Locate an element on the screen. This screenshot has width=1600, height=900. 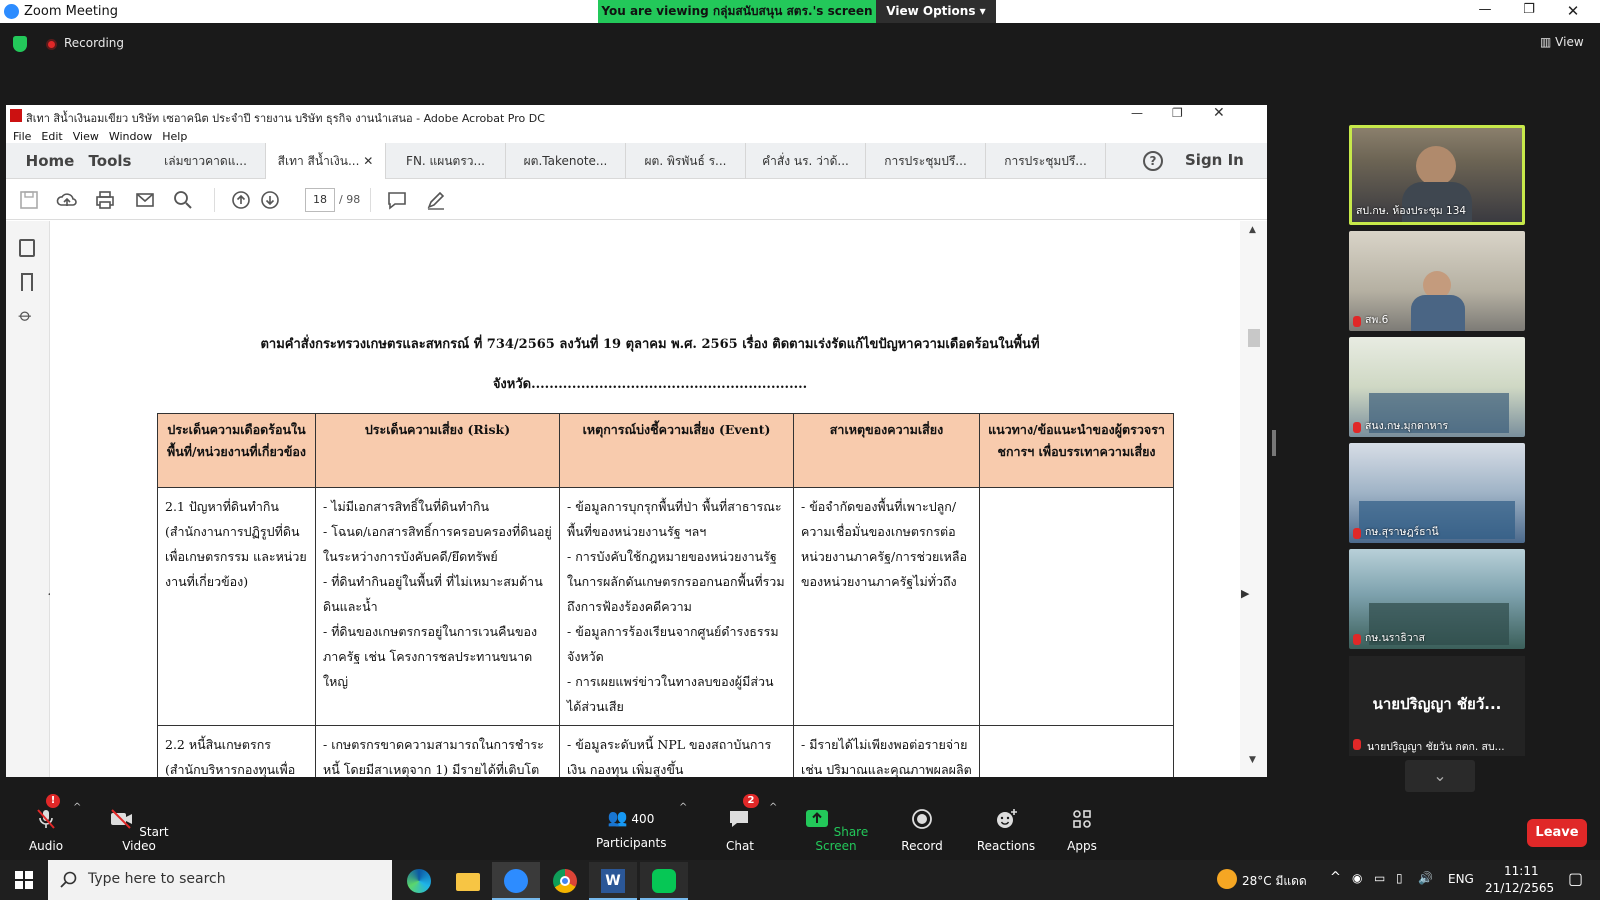
page-total: / 98 is located at coordinates (350, 199).